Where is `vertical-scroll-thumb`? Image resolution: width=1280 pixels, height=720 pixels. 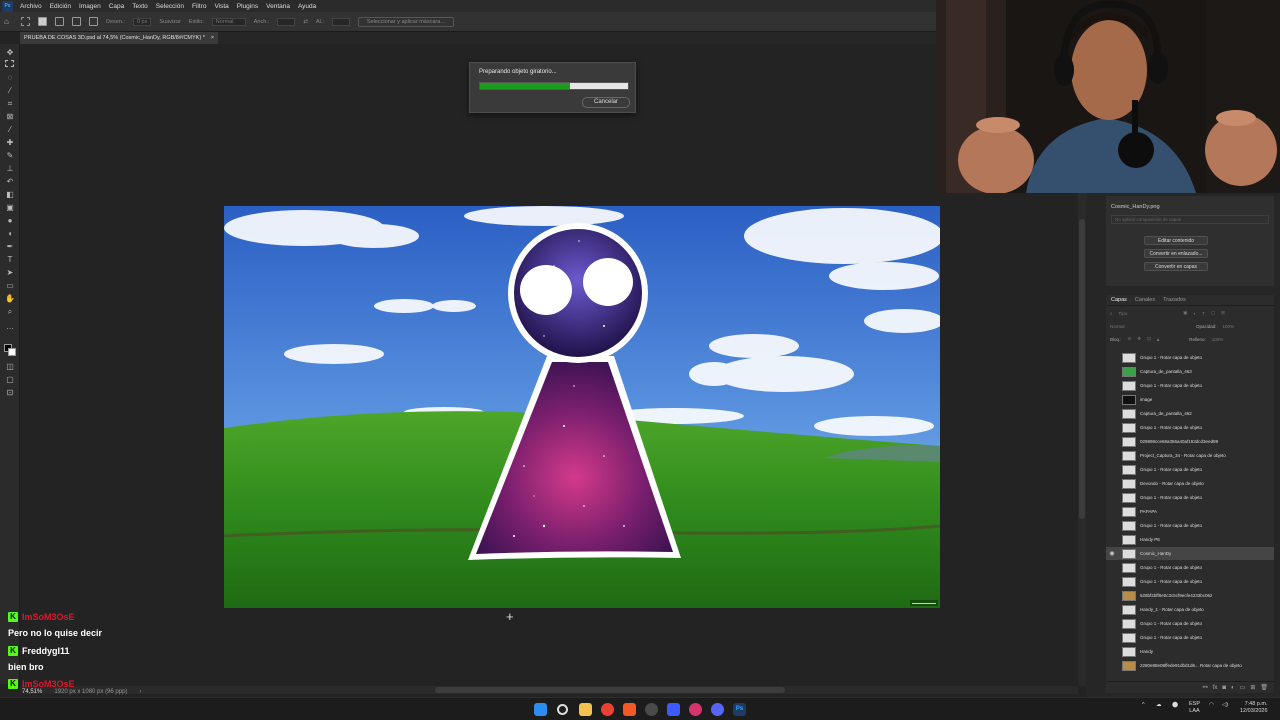
vertical-scroll-thumb is located at coordinates (1082, 369).